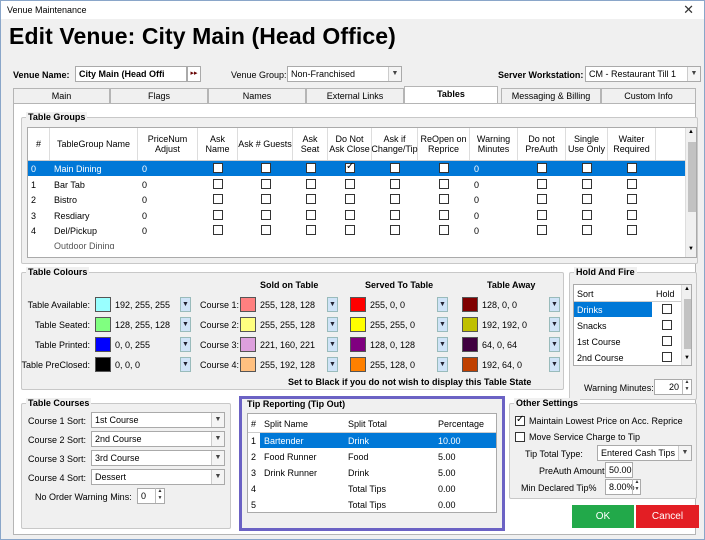 This screenshot has width=705, height=540. What do you see at coordinates (96, 169) in the screenshot?
I see `table-group-name: Main Dining` at bounding box center [96, 169].